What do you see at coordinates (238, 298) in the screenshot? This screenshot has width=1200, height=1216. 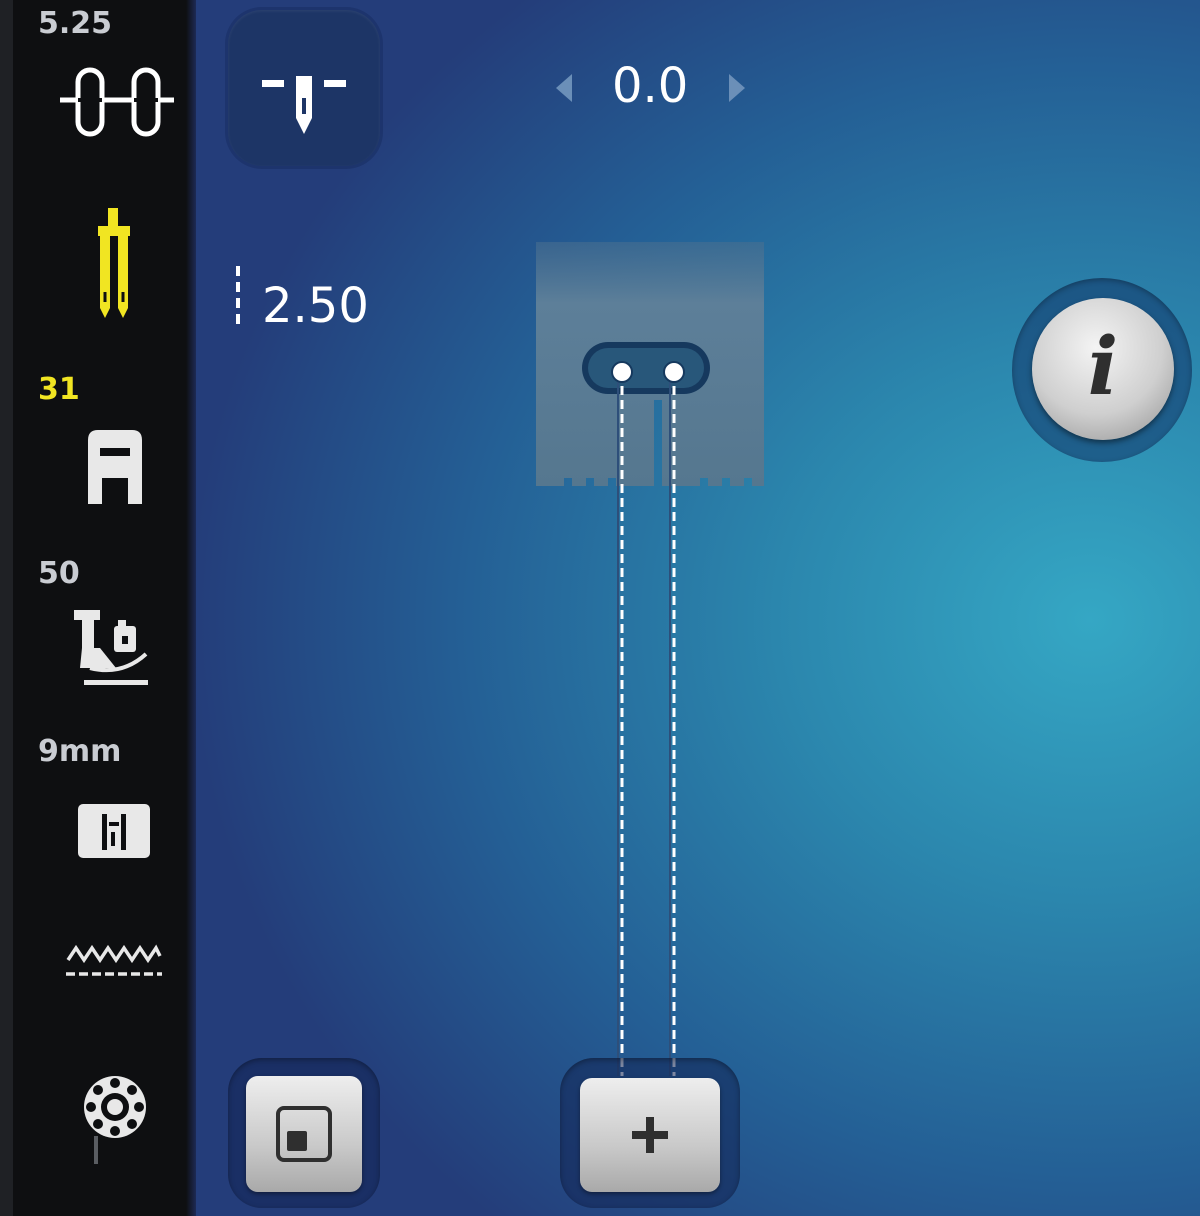 I see `distance-dashed-icon` at bounding box center [238, 298].